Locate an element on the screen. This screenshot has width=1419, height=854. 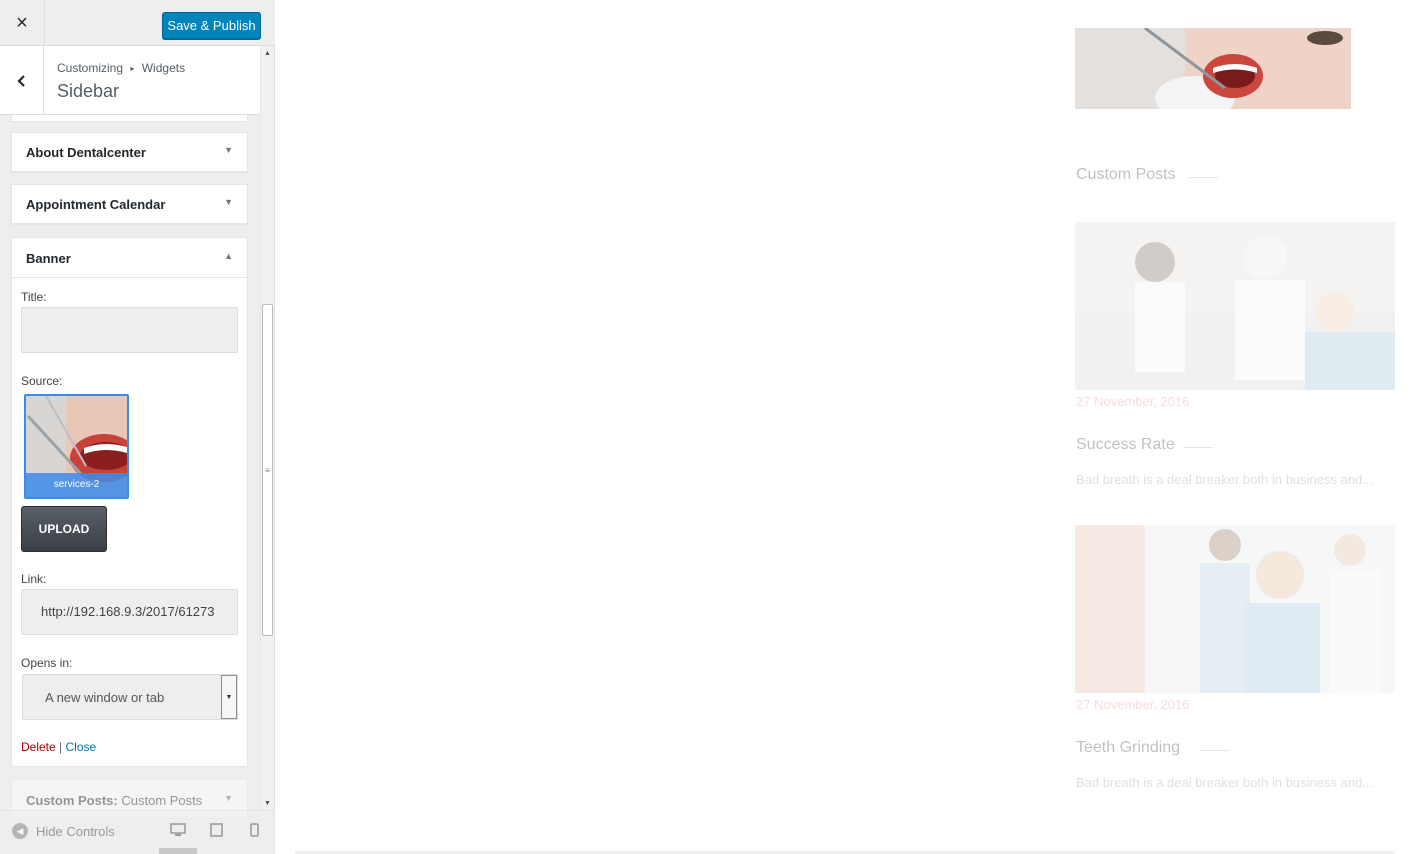
widget-appointment-calendar: Appointment Calendar ▼ is located at coordinates (129, 204).